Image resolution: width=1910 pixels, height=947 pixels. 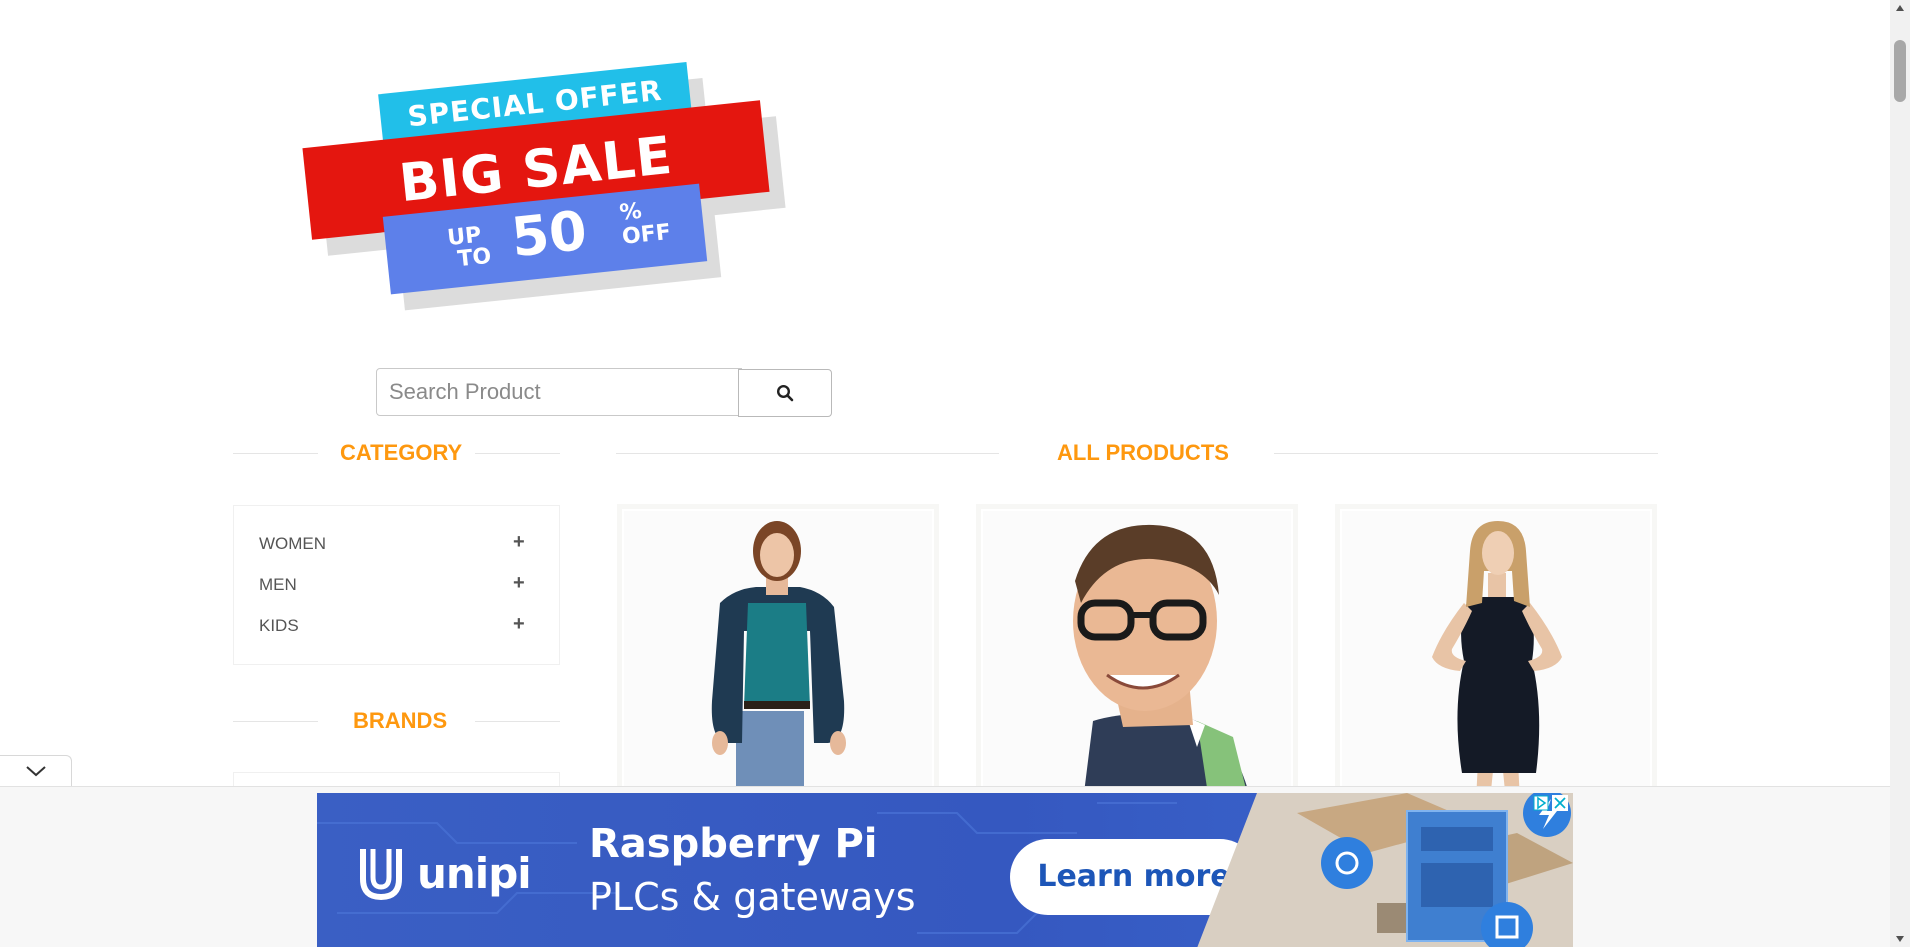 I want to click on woman-dress-image, so click(x=1496, y=650).